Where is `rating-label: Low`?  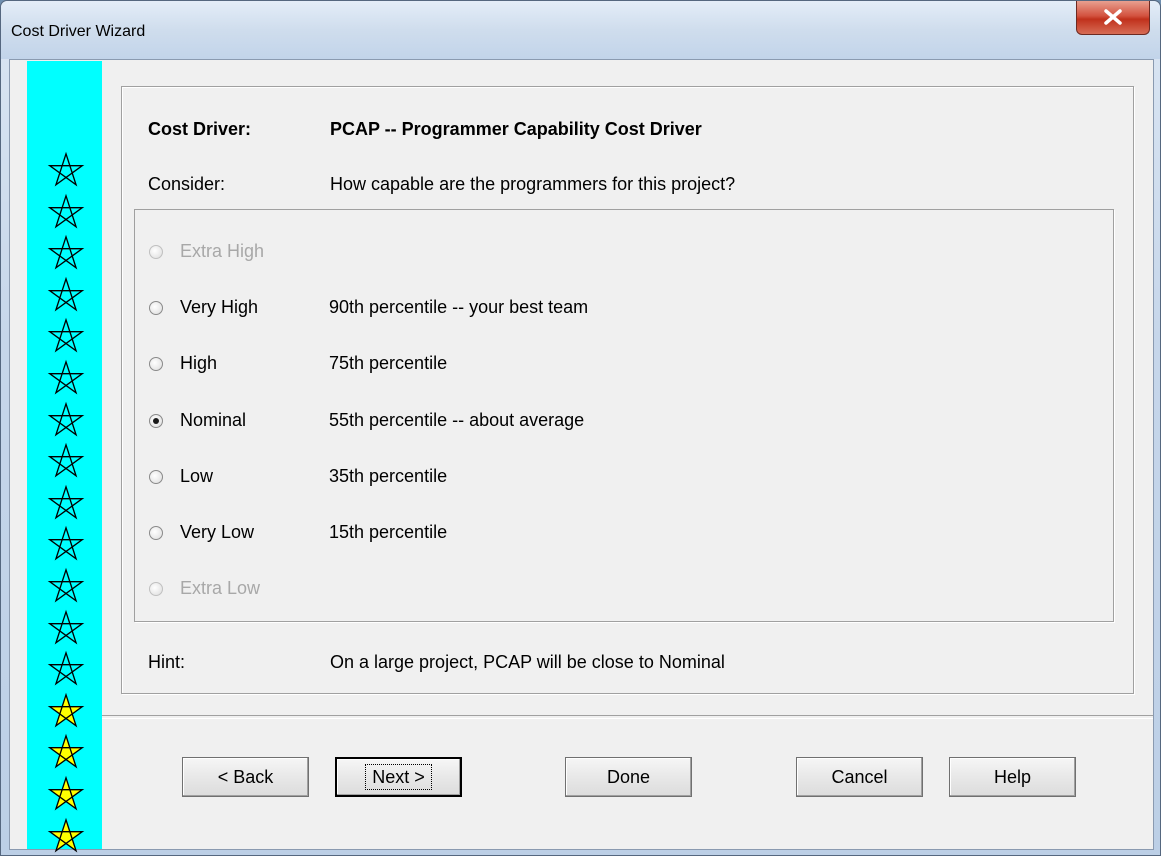
rating-label: Low is located at coordinates (196, 476).